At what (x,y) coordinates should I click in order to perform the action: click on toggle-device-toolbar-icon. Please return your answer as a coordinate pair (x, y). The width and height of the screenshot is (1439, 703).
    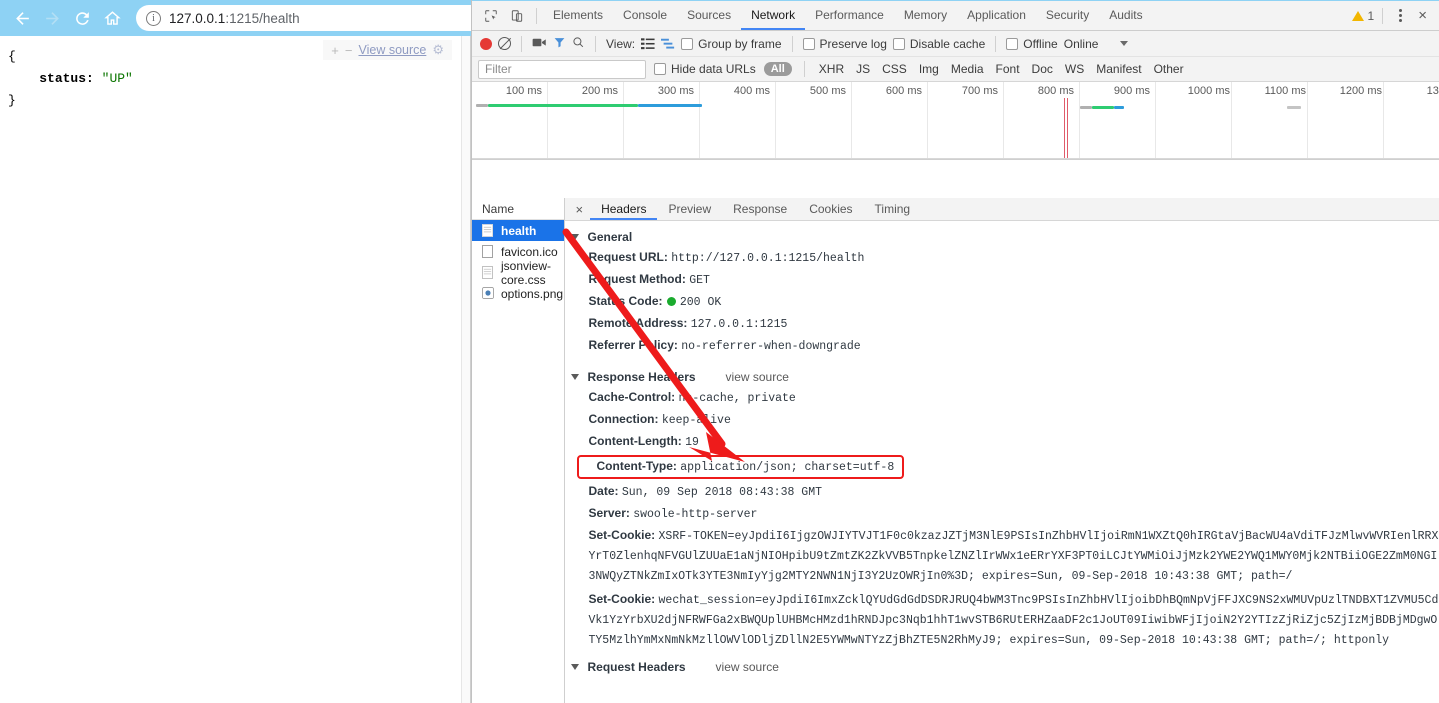
    Looking at the image, I should click on (517, 16).